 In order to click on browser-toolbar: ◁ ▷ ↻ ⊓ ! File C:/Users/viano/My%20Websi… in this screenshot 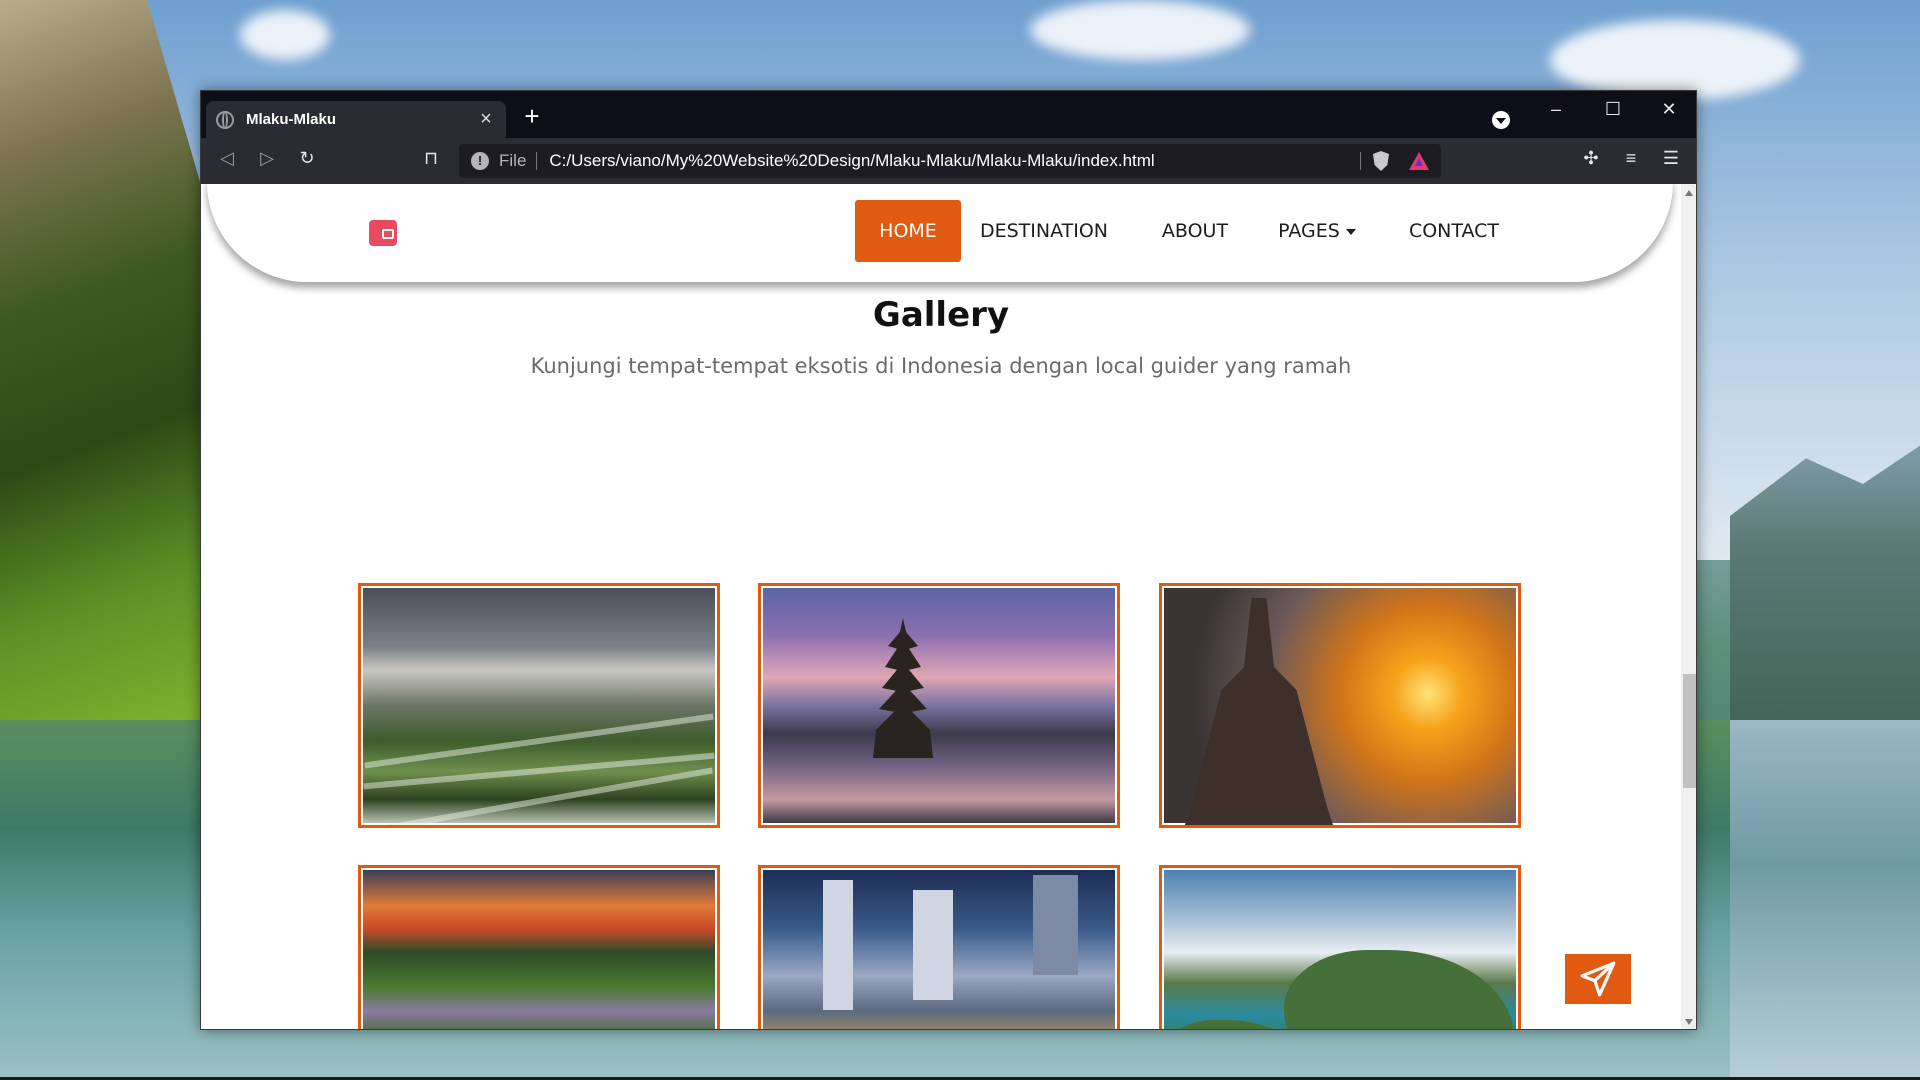, I will do `click(948, 161)`.